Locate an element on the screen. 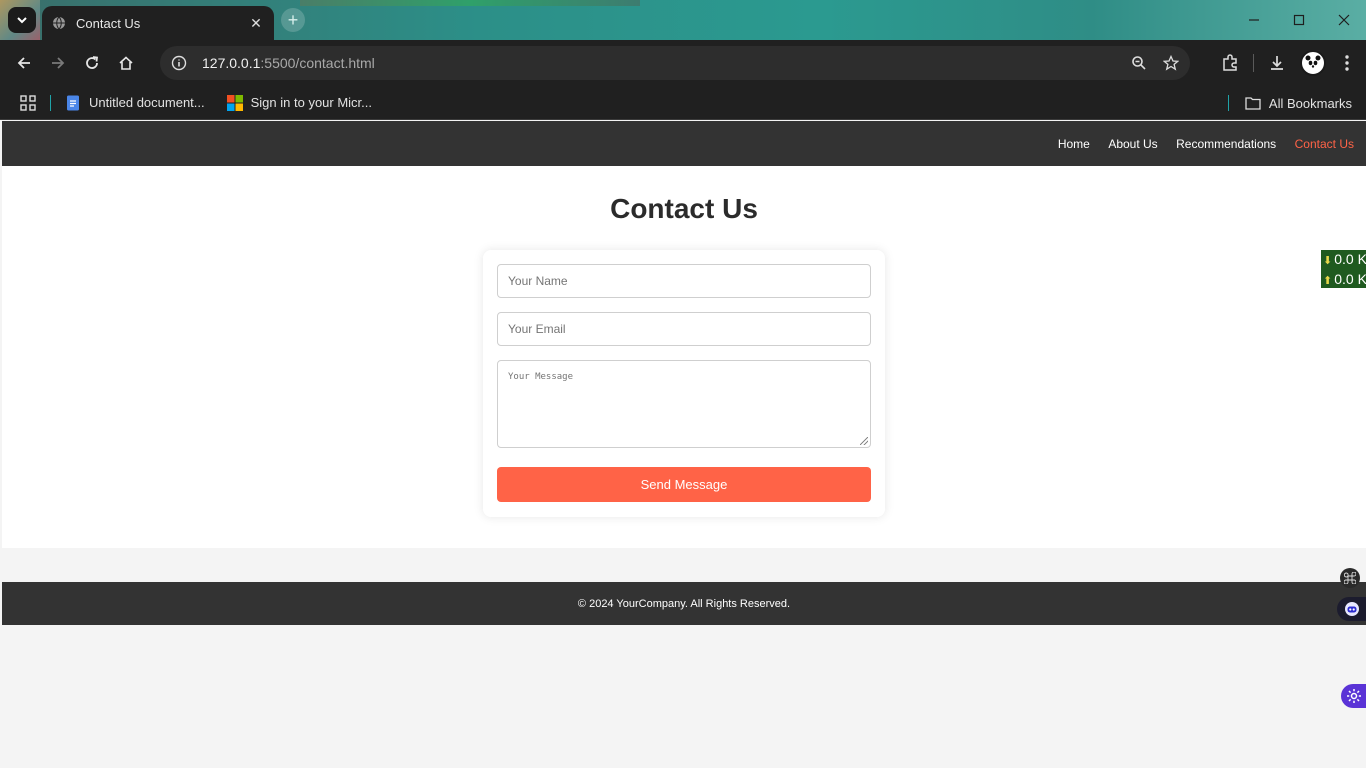 This screenshot has height=768, width=1366. down-arrow-icon: ⬇ is located at coordinates (1328, 261).